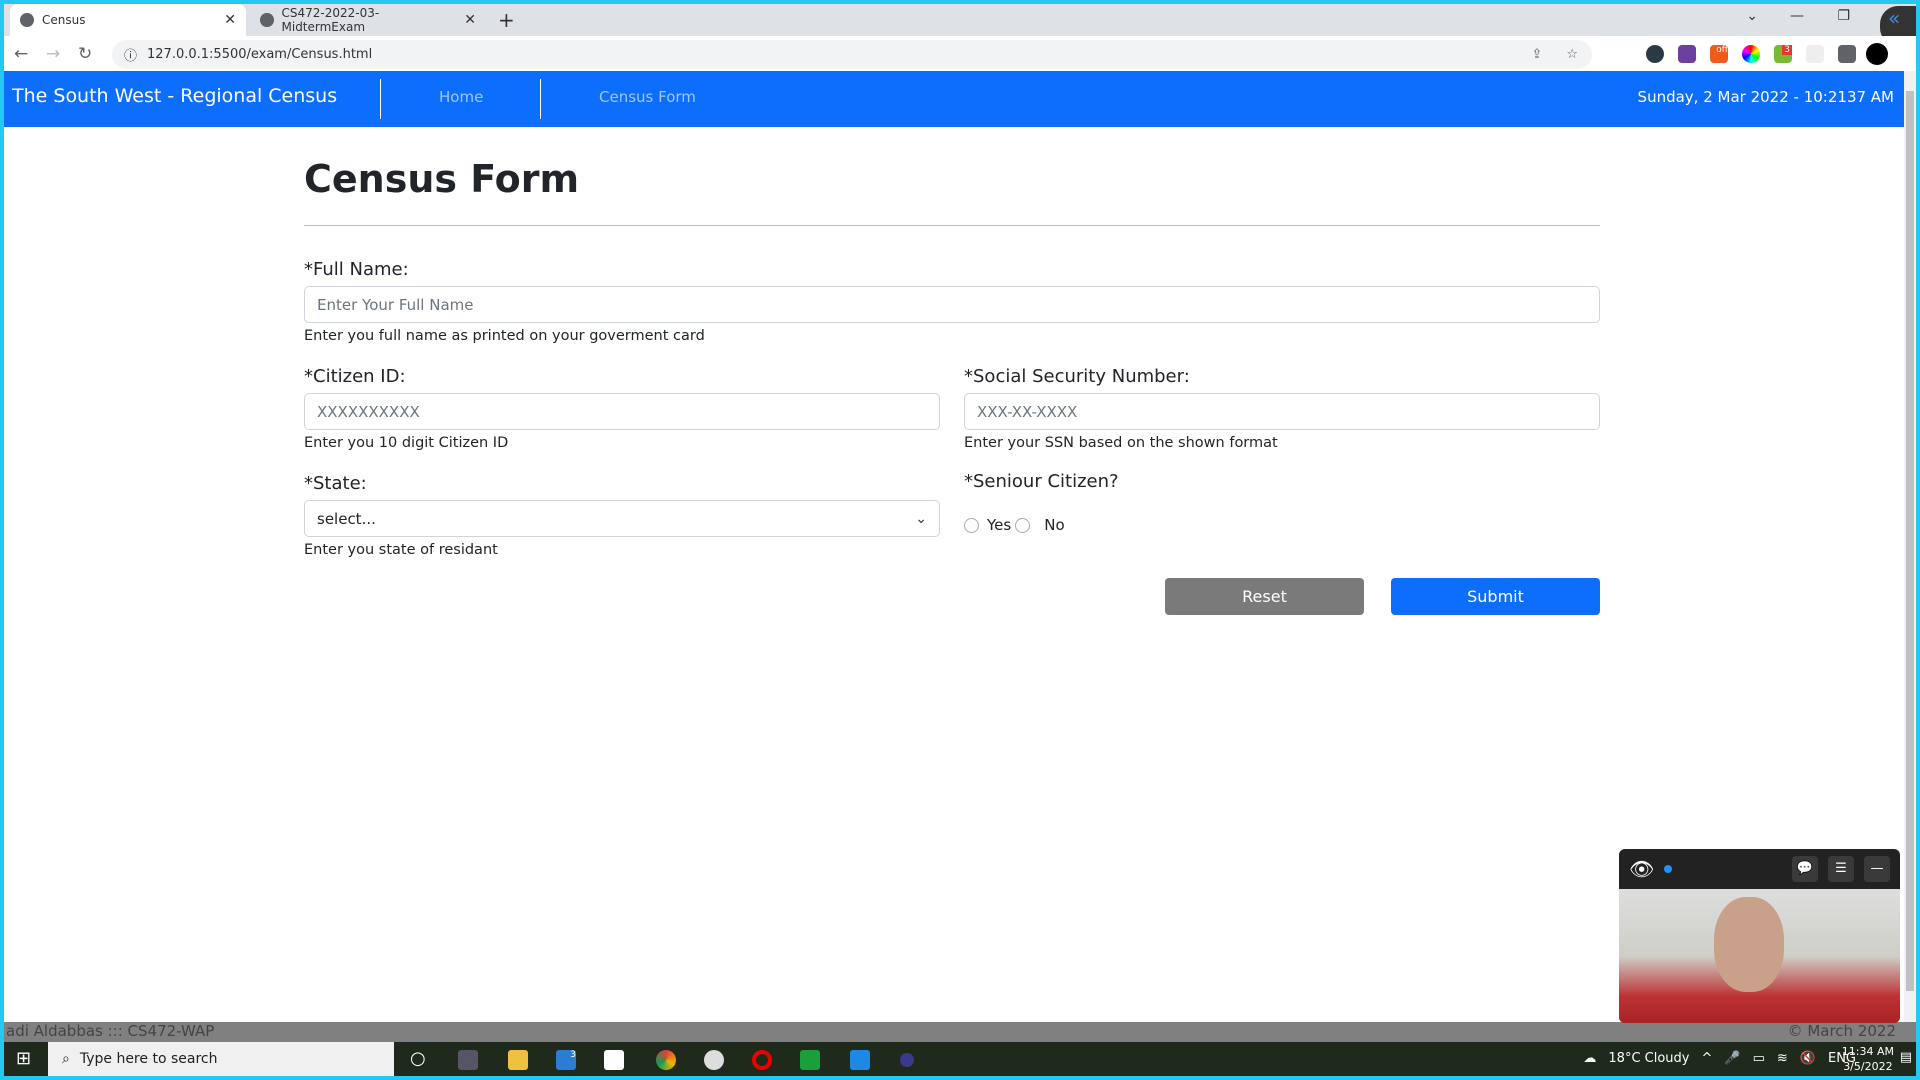  Describe the element at coordinates (406, 443) in the screenshot. I see `citizen-id-help: Enter you 10 digit Citizen ID` at that location.